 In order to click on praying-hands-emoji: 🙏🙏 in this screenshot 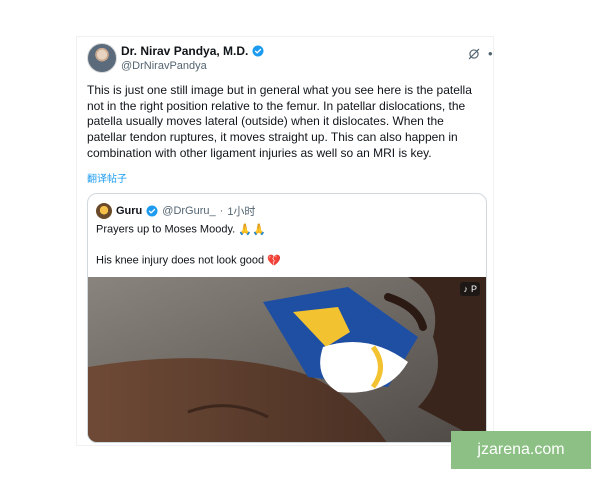, I will do `click(252, 230)`.